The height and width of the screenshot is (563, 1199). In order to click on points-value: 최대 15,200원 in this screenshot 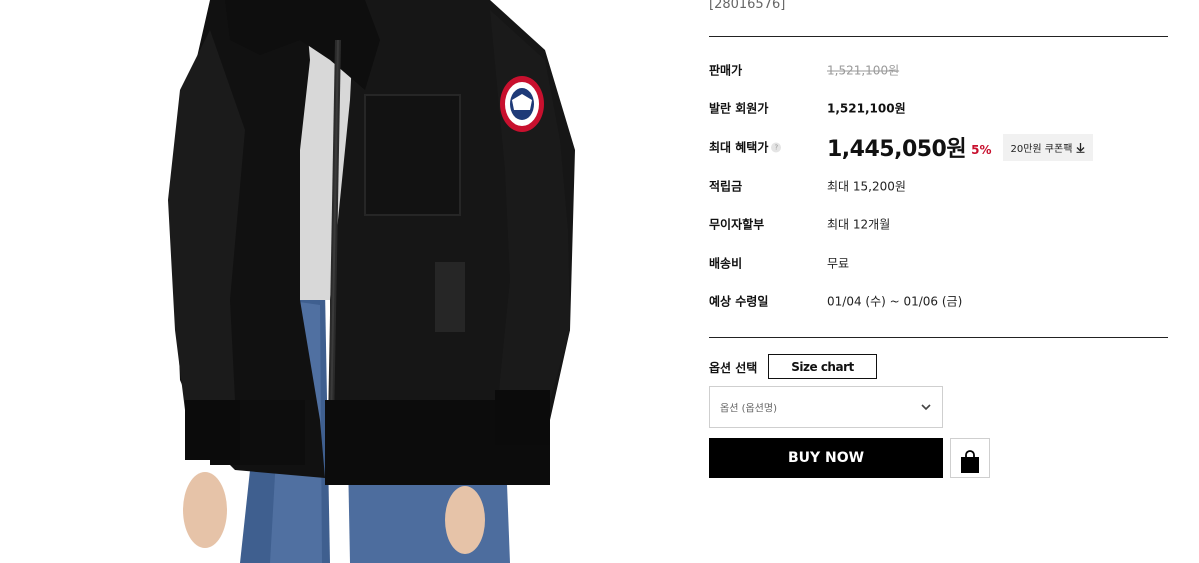, I will do `click(866, 186)`.